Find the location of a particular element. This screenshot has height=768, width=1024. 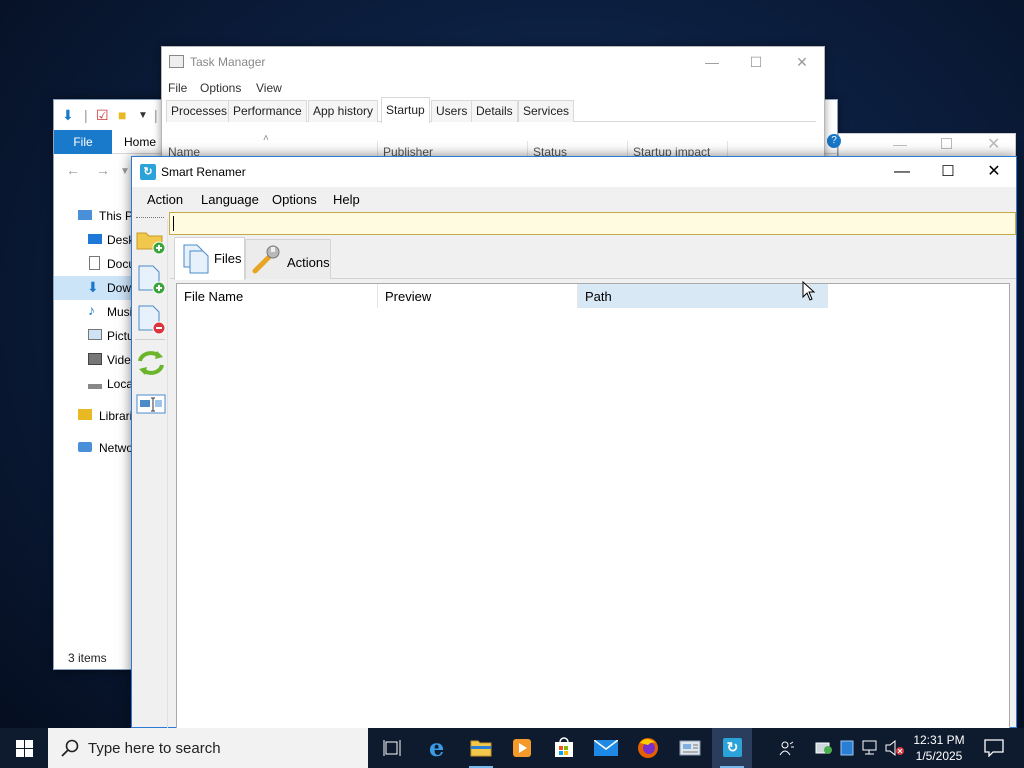

tray-volume is located at coordinates (894, 748).